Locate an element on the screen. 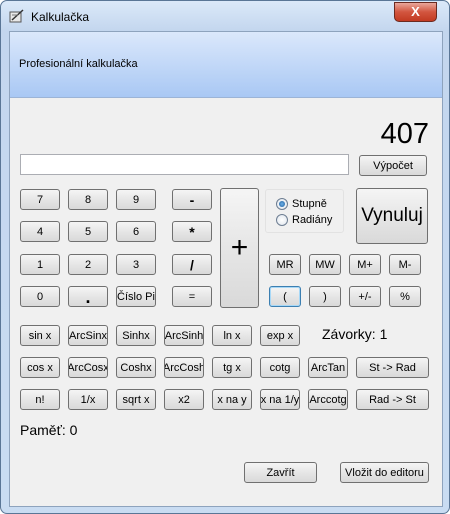  radians-option: Radiány is located at coordinates (304, 220).